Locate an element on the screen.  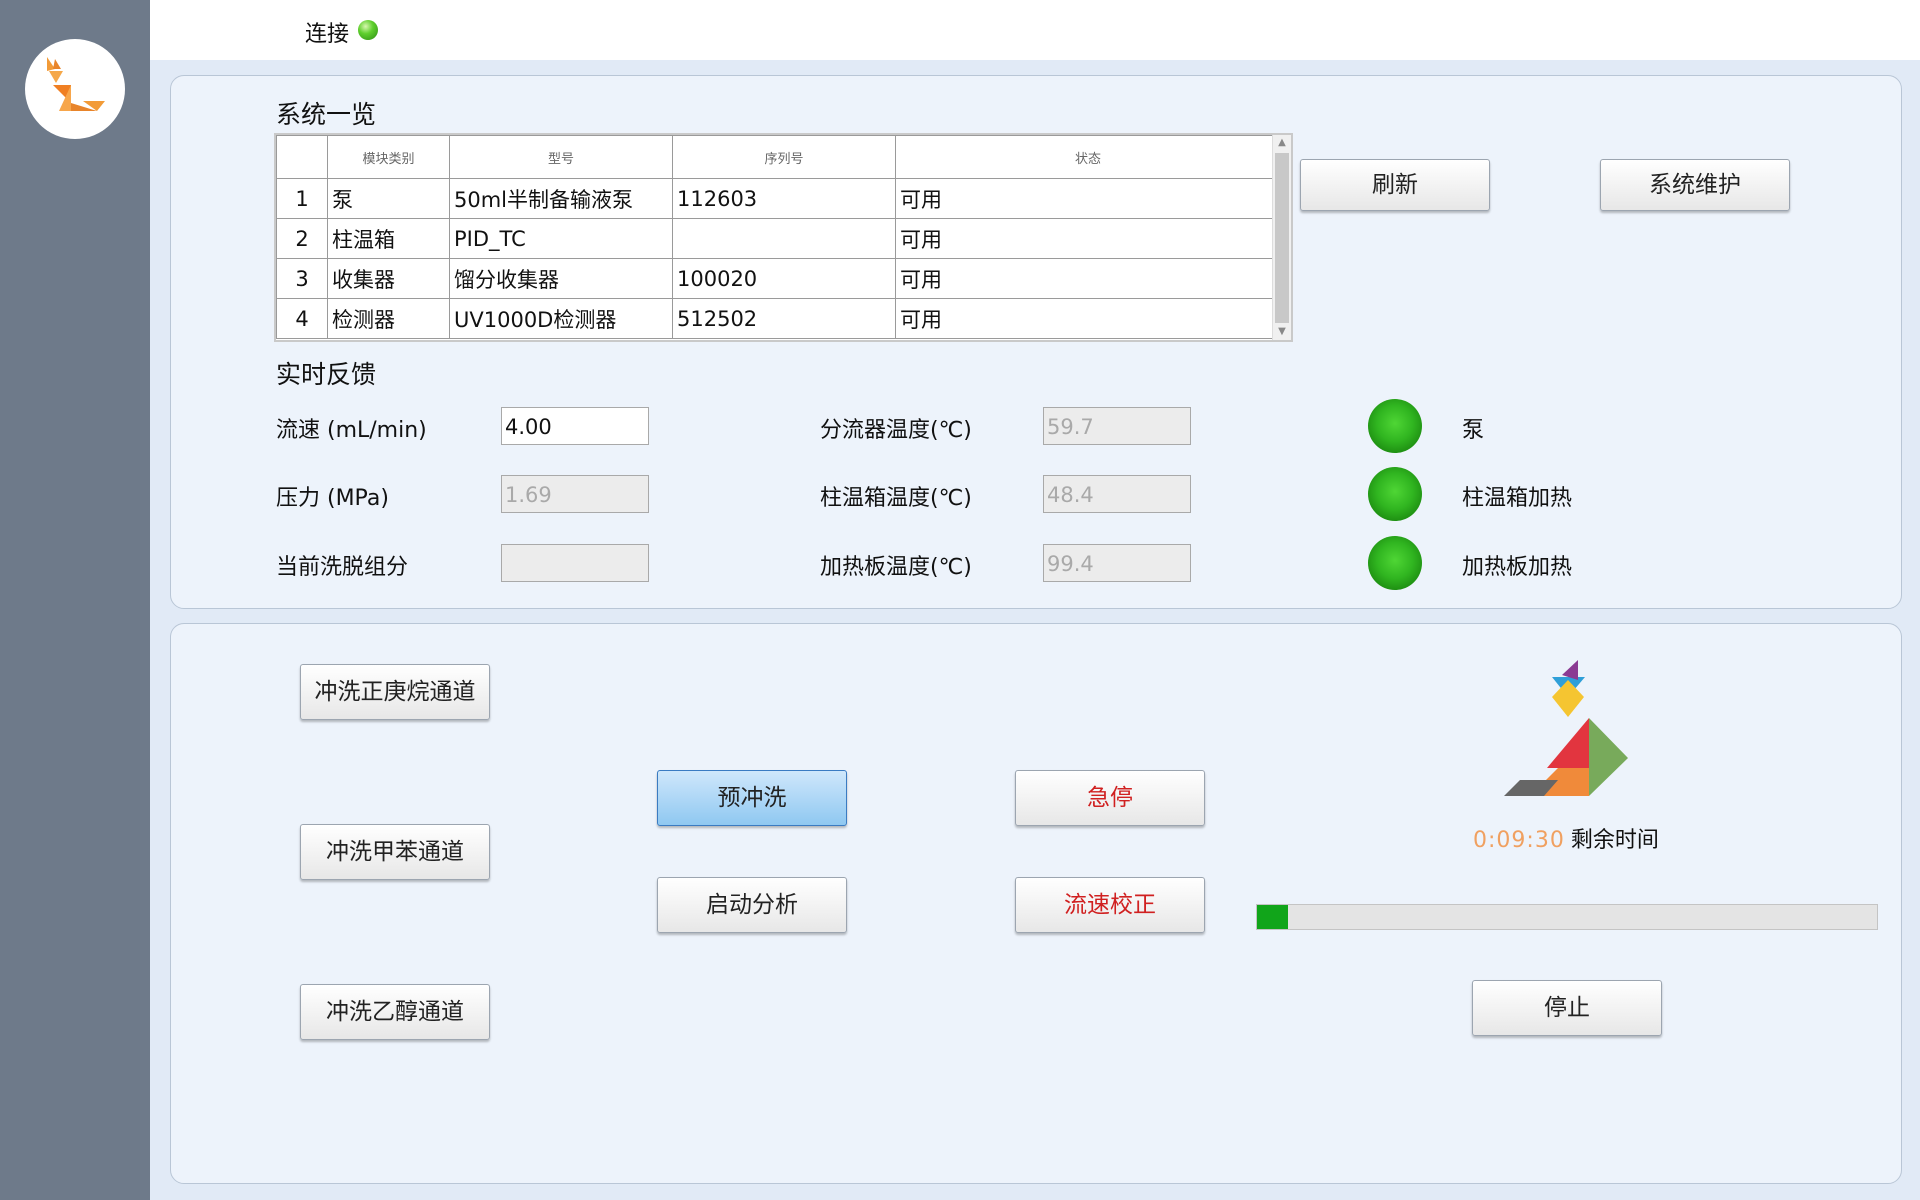
preflush-button: 预冲洗 is located at coordinates (752, 798).